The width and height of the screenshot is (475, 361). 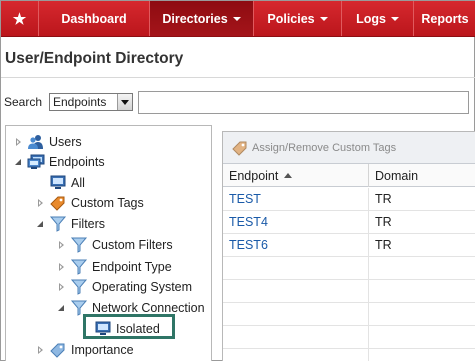 I want to click on nav-dashboard-label: Dashboard, so click(x=94, y=18).